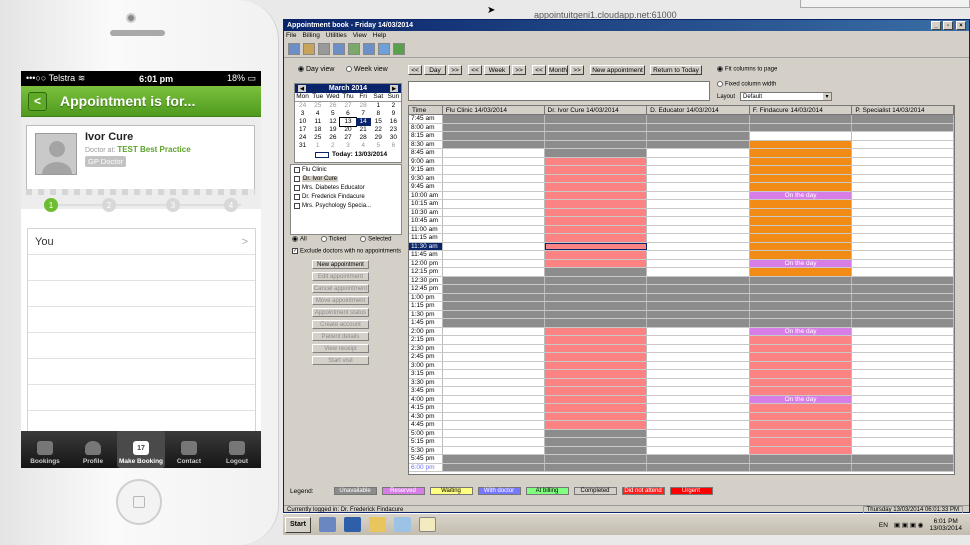  Describe the element at coordinates (332, 106) in the screenshot. I see `calendar-day: 26` at that location.